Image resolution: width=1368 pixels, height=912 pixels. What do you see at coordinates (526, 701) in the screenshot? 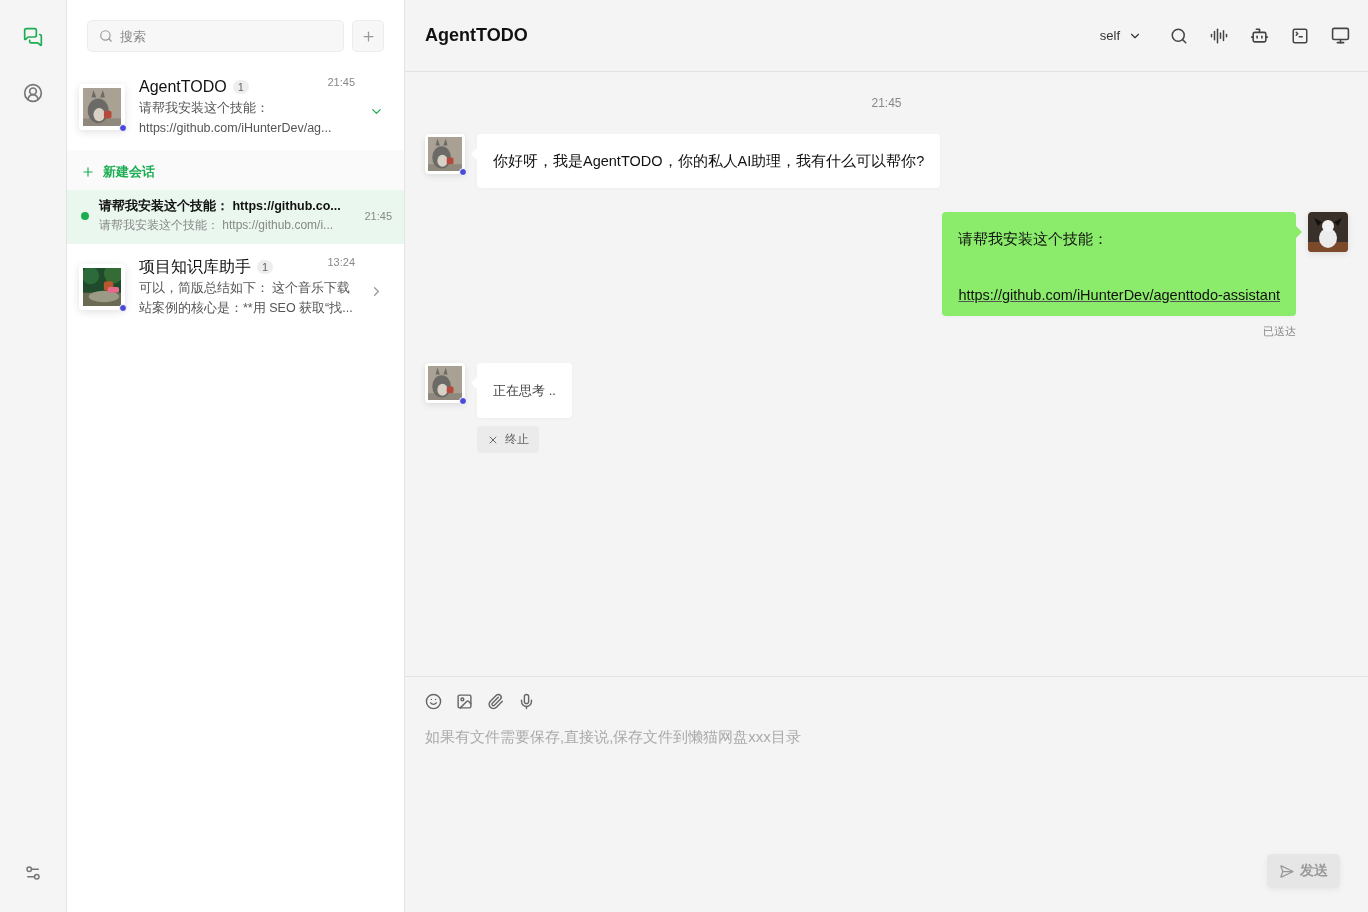
I see `microphone-icon` at bounding box center [526, 701].